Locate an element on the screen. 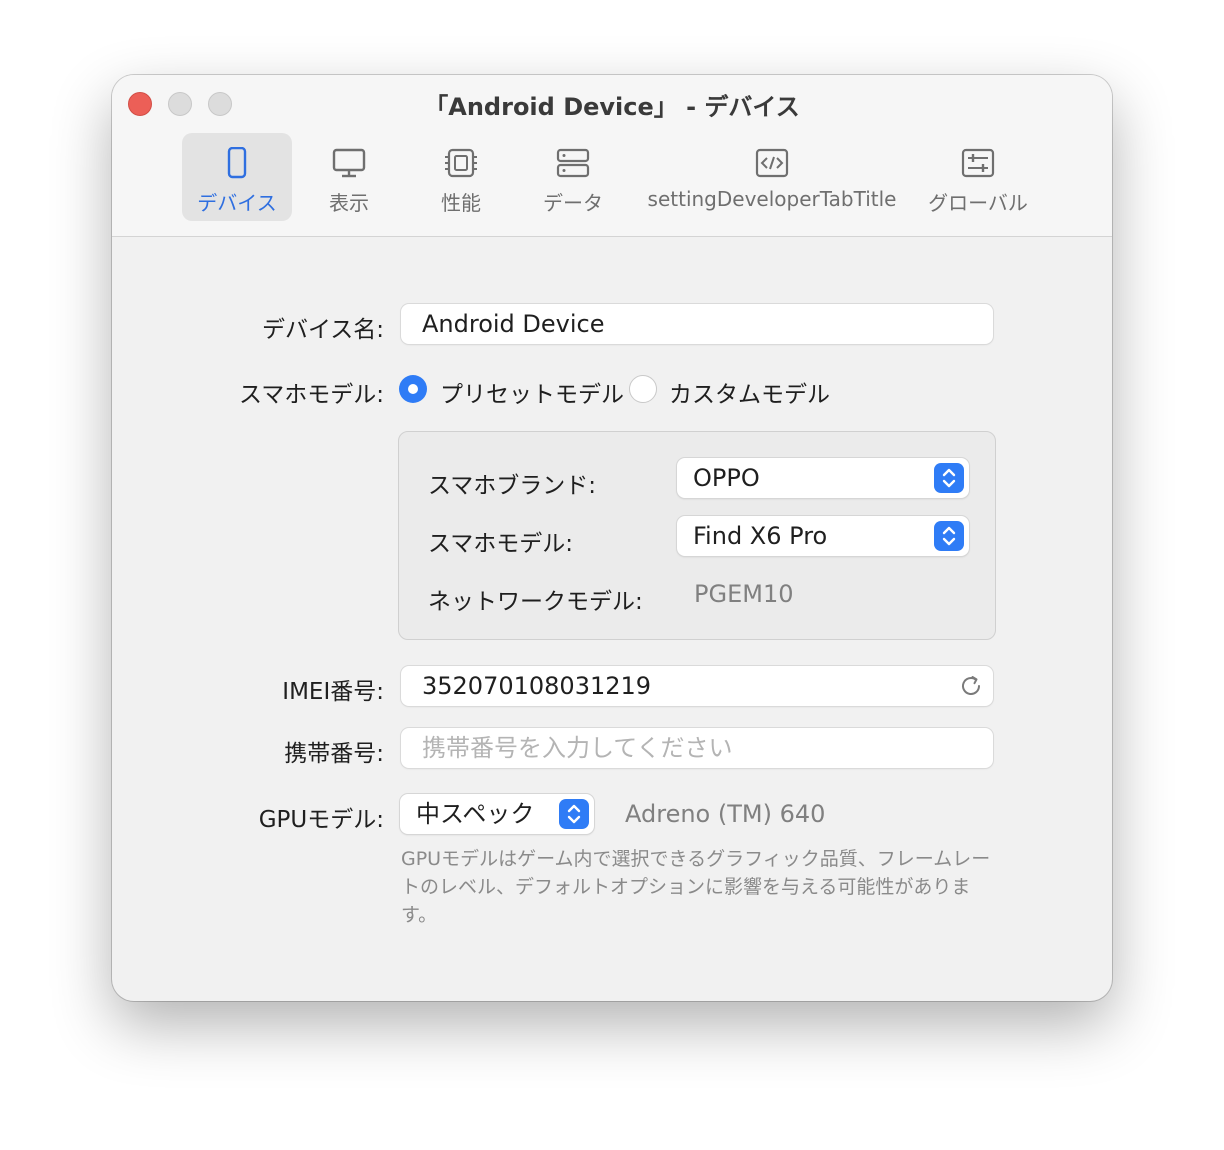 This screenshot has height=1150, width=1224. brand-label: スマホブランド: is located at coordinates (512, 486).